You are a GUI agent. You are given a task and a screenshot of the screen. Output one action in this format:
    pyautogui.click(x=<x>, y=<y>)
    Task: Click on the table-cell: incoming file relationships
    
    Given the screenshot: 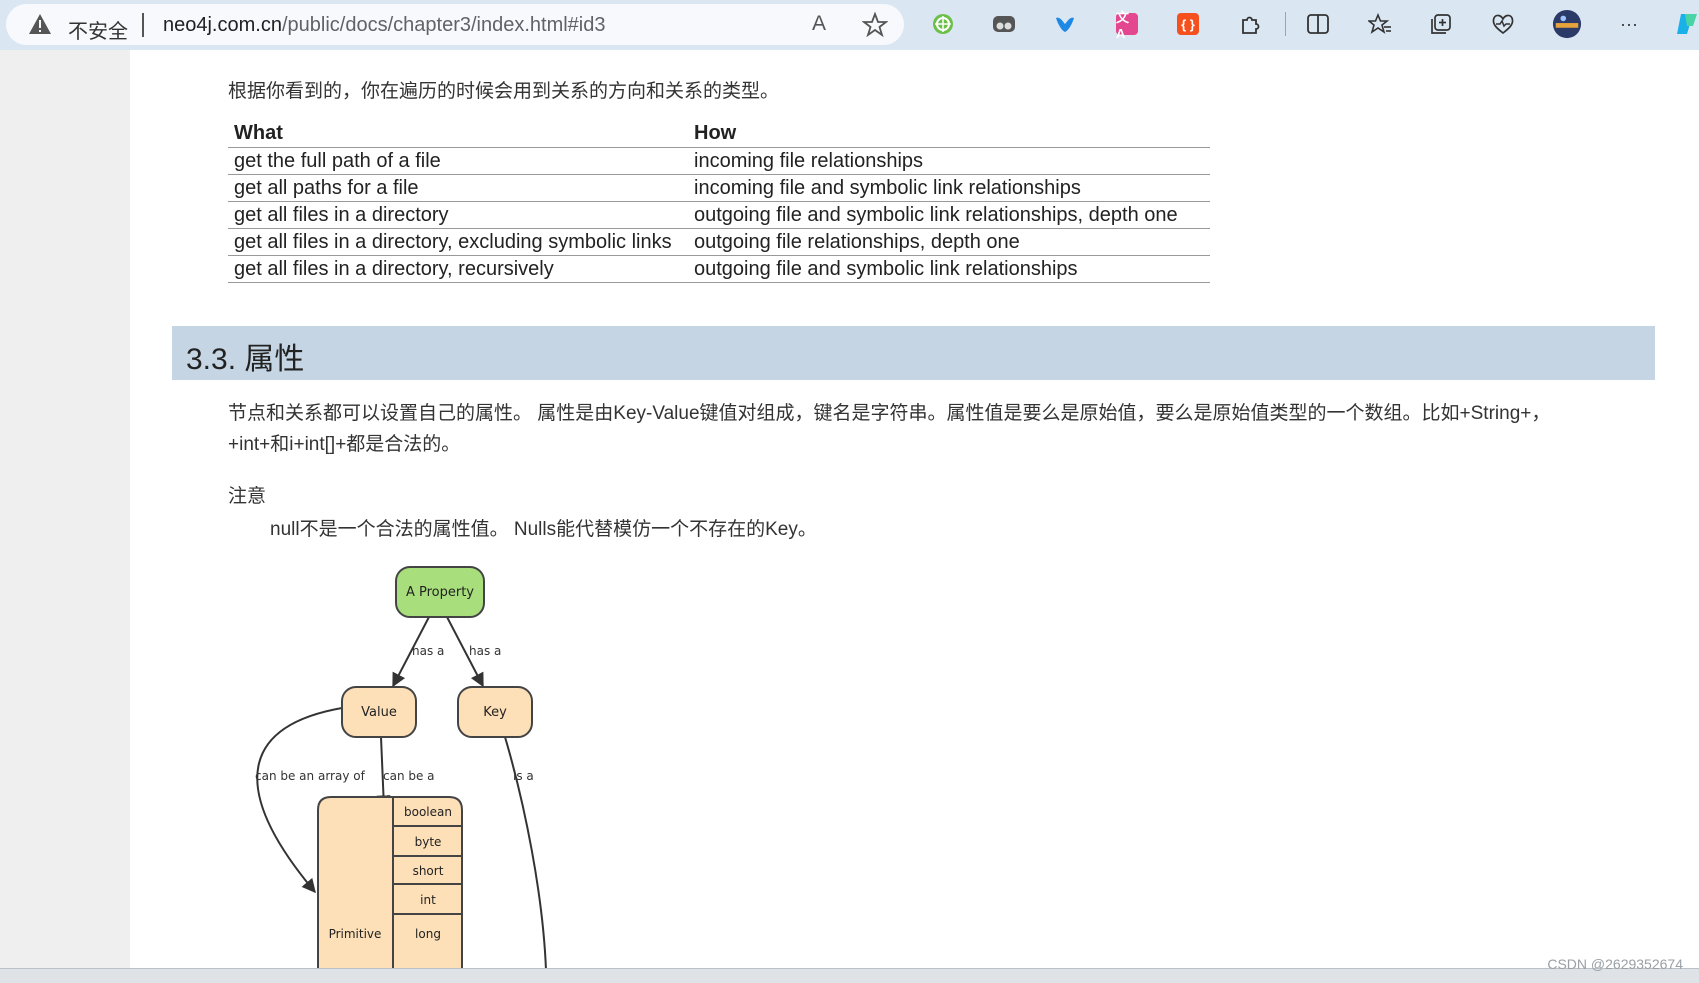 What is the action you would take?
    pyautogui.click(x=949, y=161)
    